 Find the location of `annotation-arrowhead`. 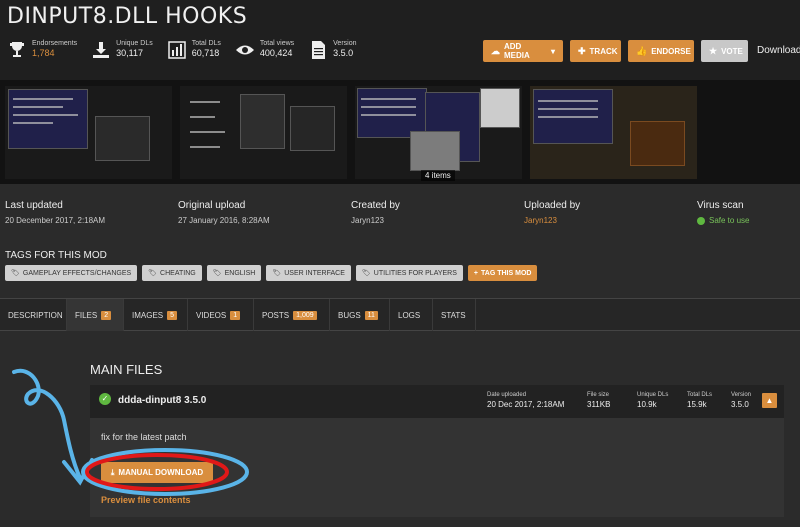

annotation-arrowhead is located at coordinates (78, 472).